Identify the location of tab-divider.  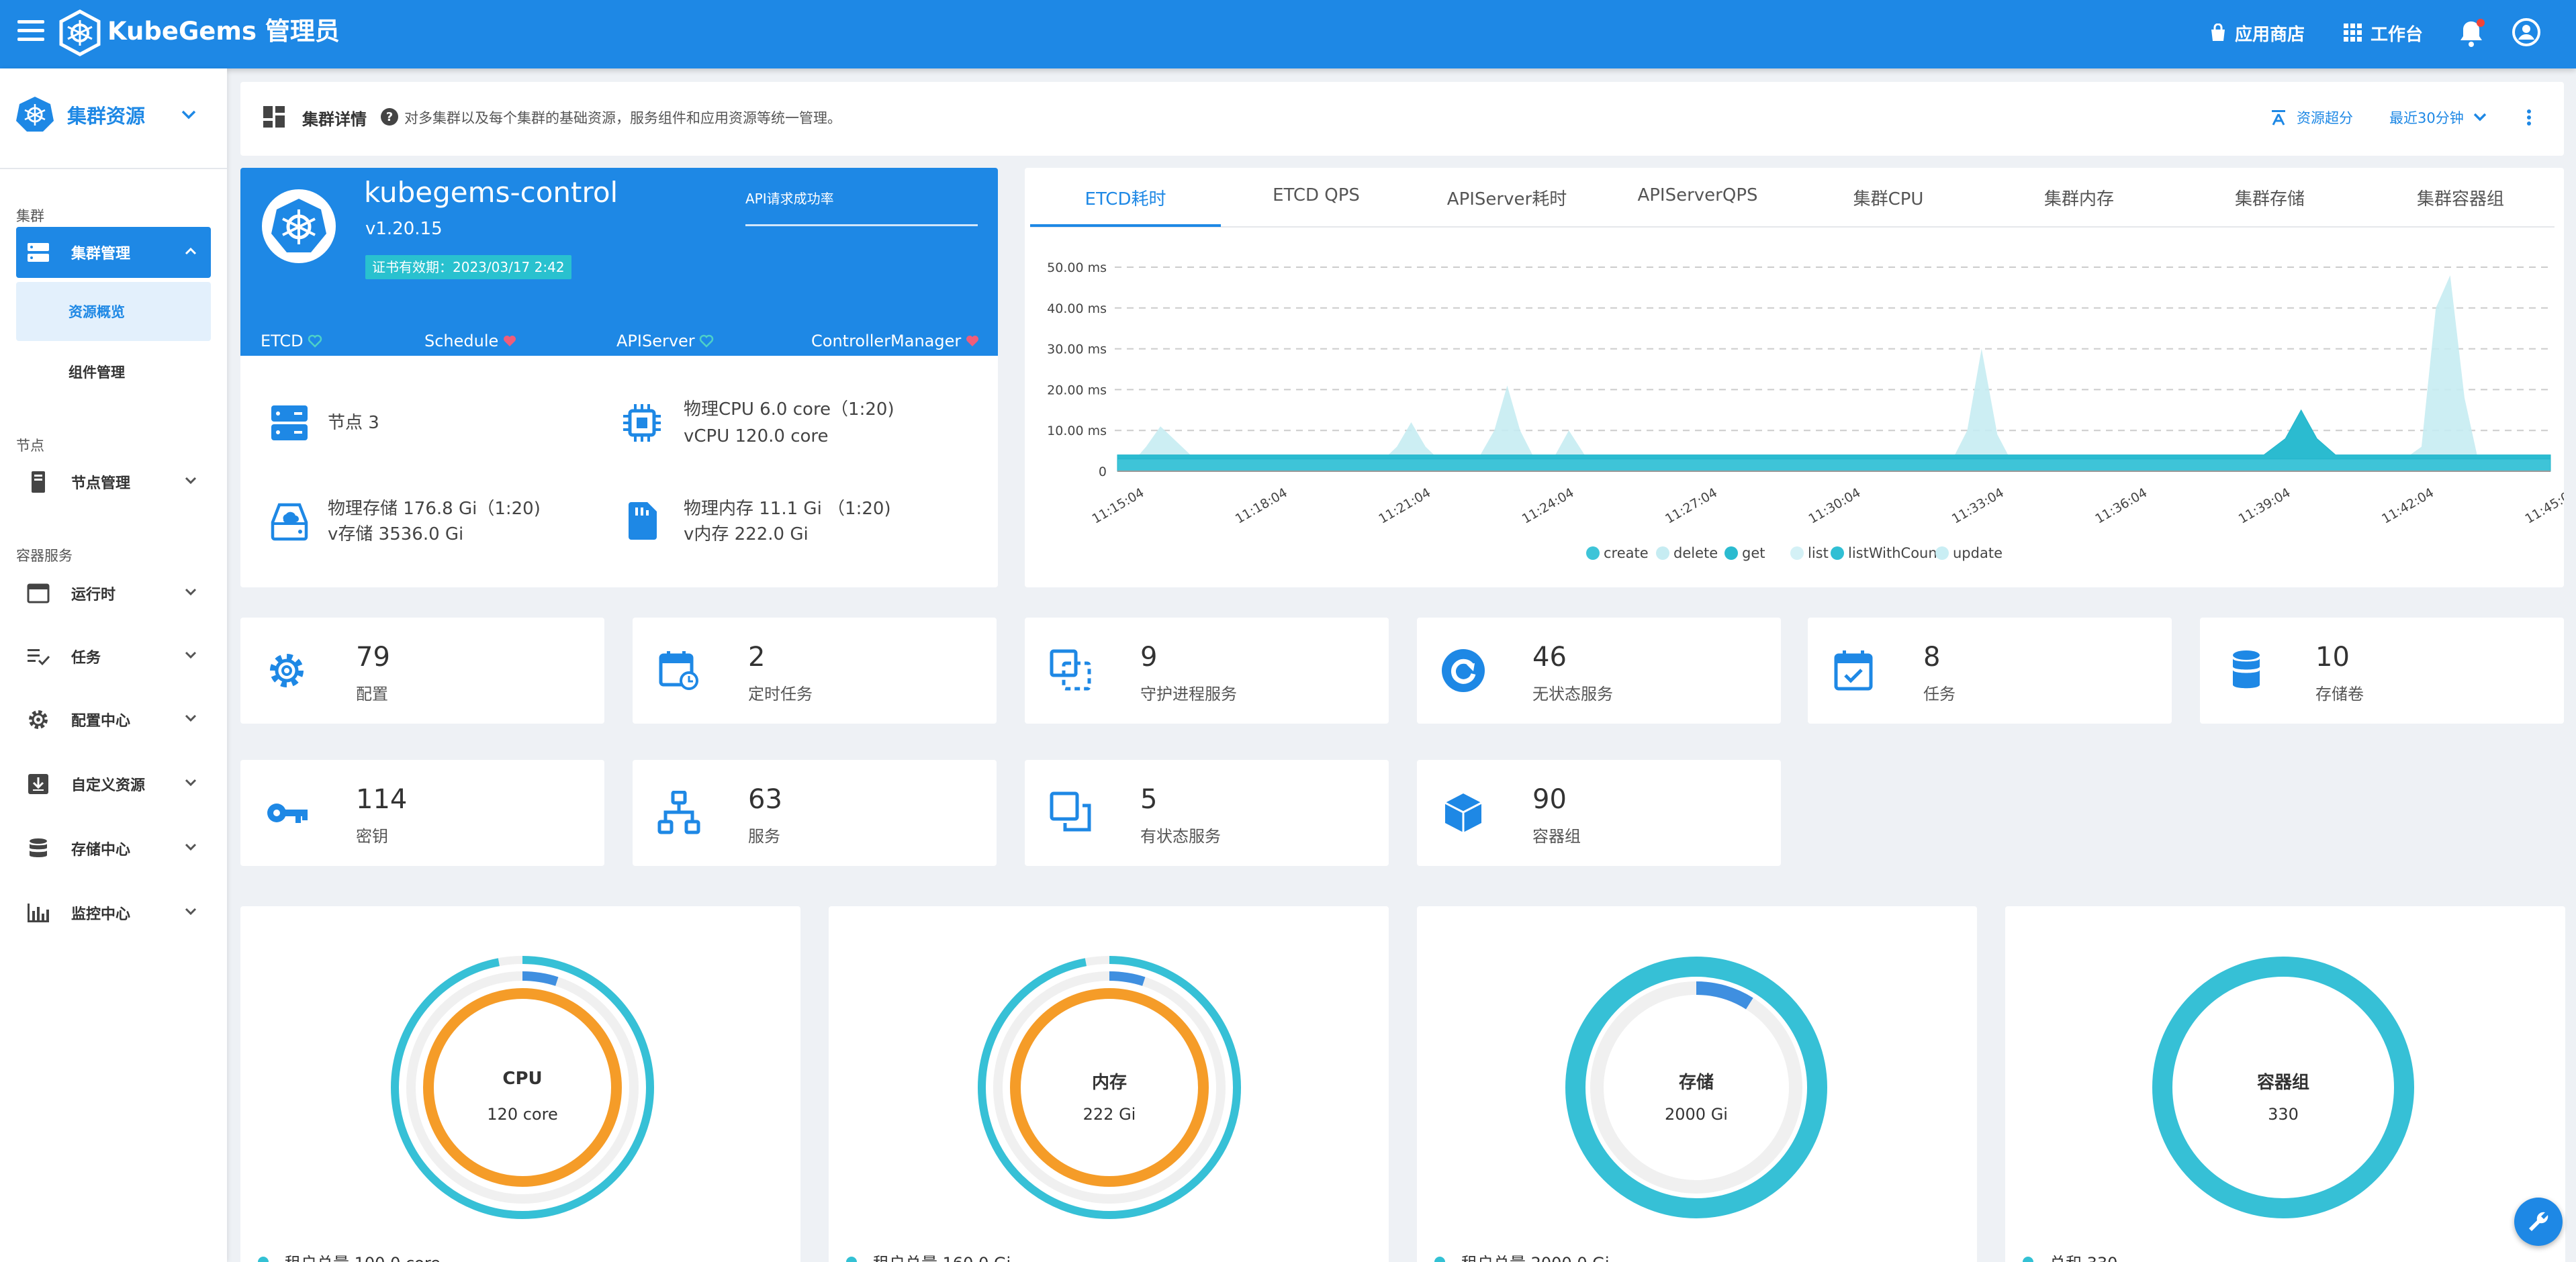
(1792, 227).